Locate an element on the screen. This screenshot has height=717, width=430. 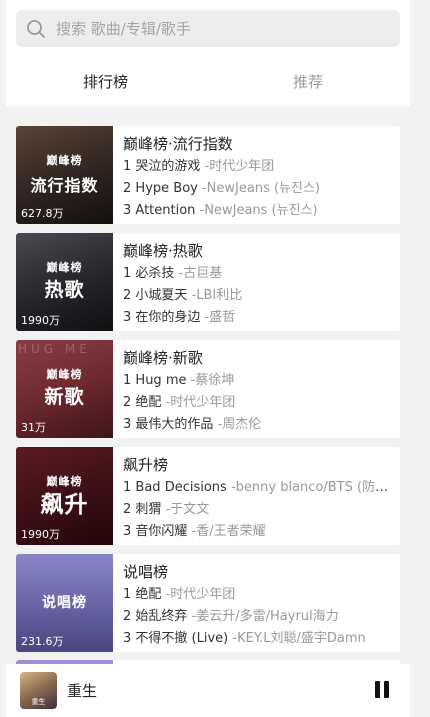
song-name: 必杀技 is located at coordinates (155, 273).